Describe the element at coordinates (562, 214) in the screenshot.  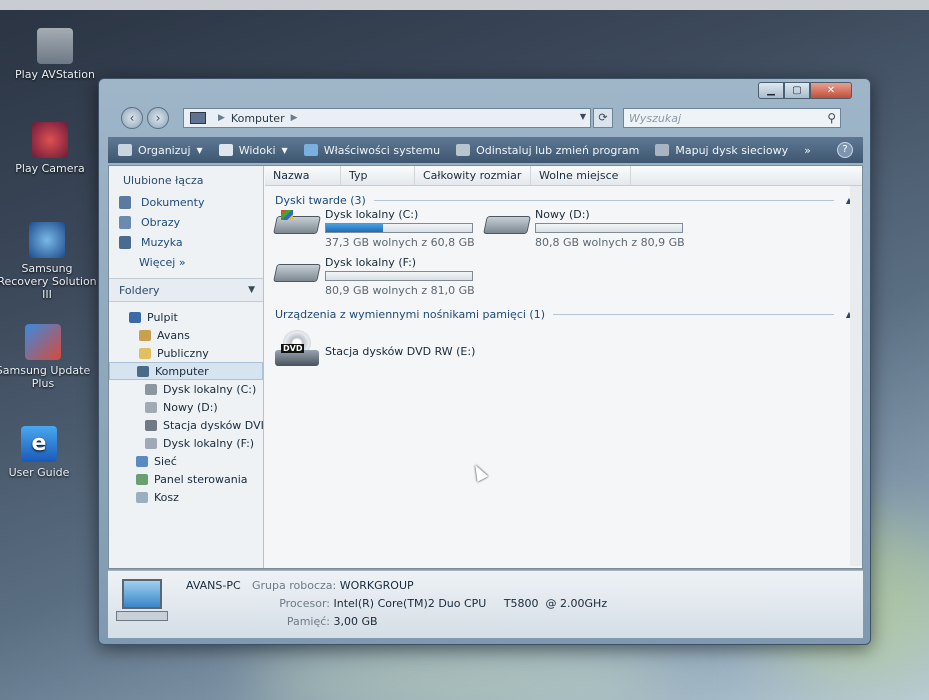
I see `drive-name: Nowy (D:)` at that location.